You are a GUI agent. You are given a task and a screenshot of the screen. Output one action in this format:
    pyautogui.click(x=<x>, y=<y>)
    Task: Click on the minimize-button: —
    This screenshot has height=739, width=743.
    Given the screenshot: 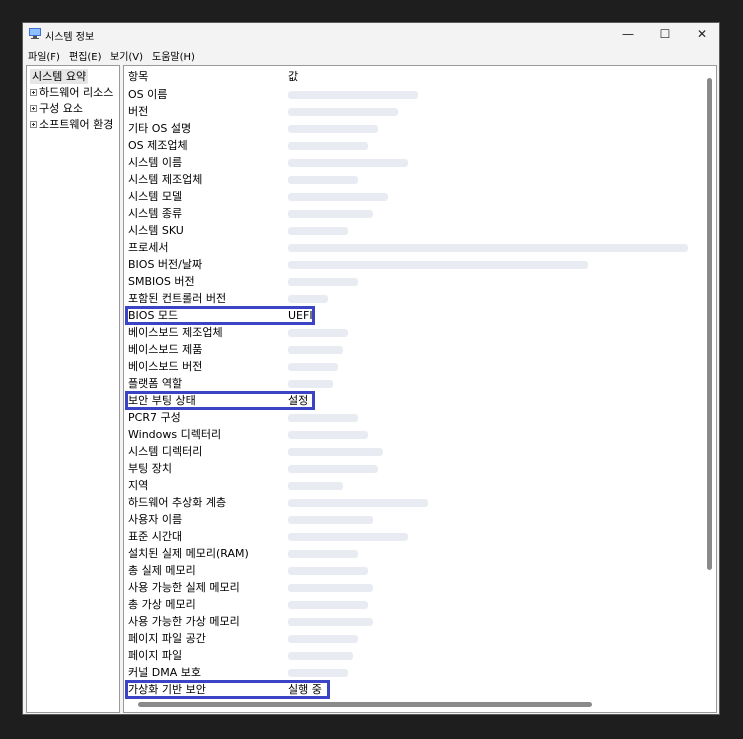 What is the action you would take?
    pyautogui.click(x=628, y=34)
    